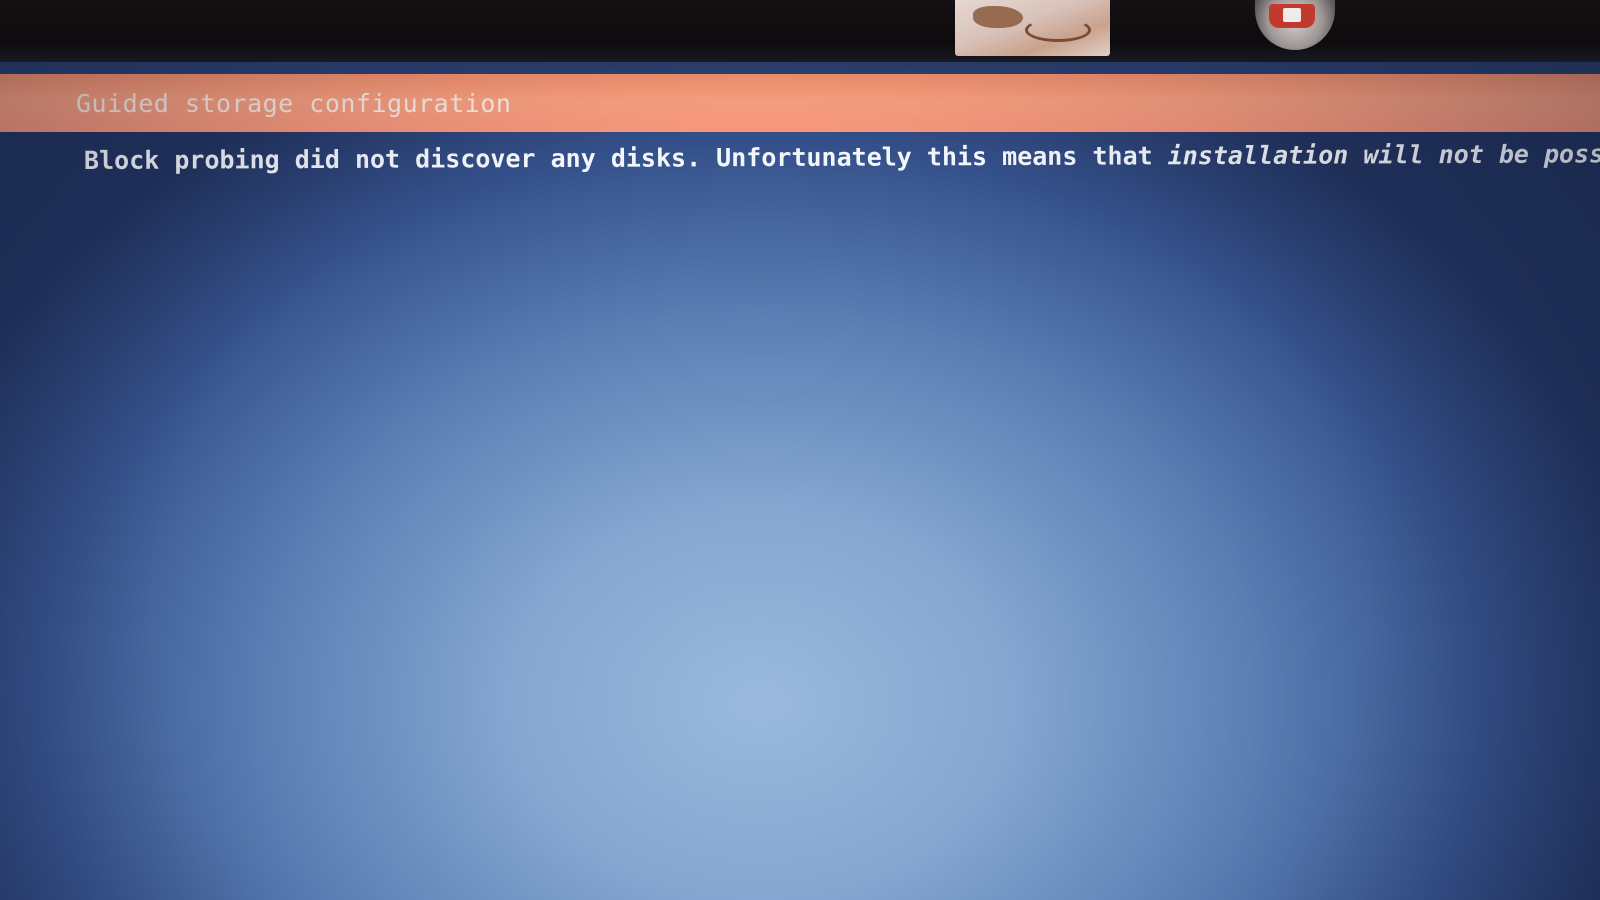 The image size is (1600, 900). I want to click on title-bar: Guided storage configuration, so click(800, 103).